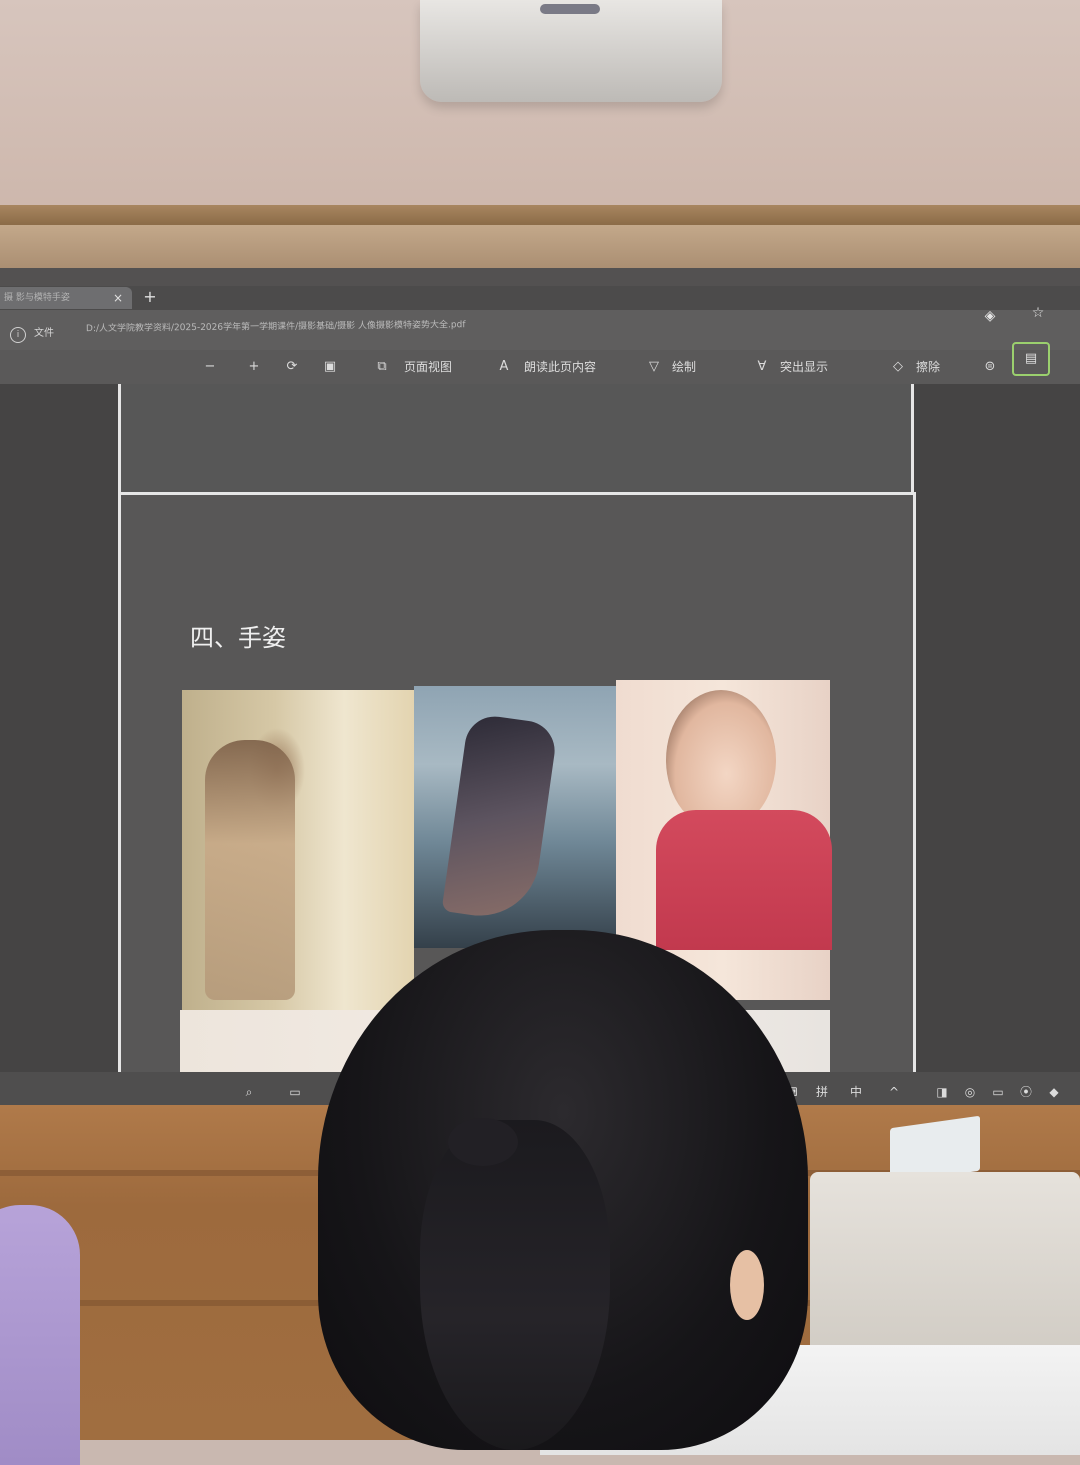 This screenshot has width=1080, height=1465. I want to click on search-icon: ⌕, so click(249, 1092).